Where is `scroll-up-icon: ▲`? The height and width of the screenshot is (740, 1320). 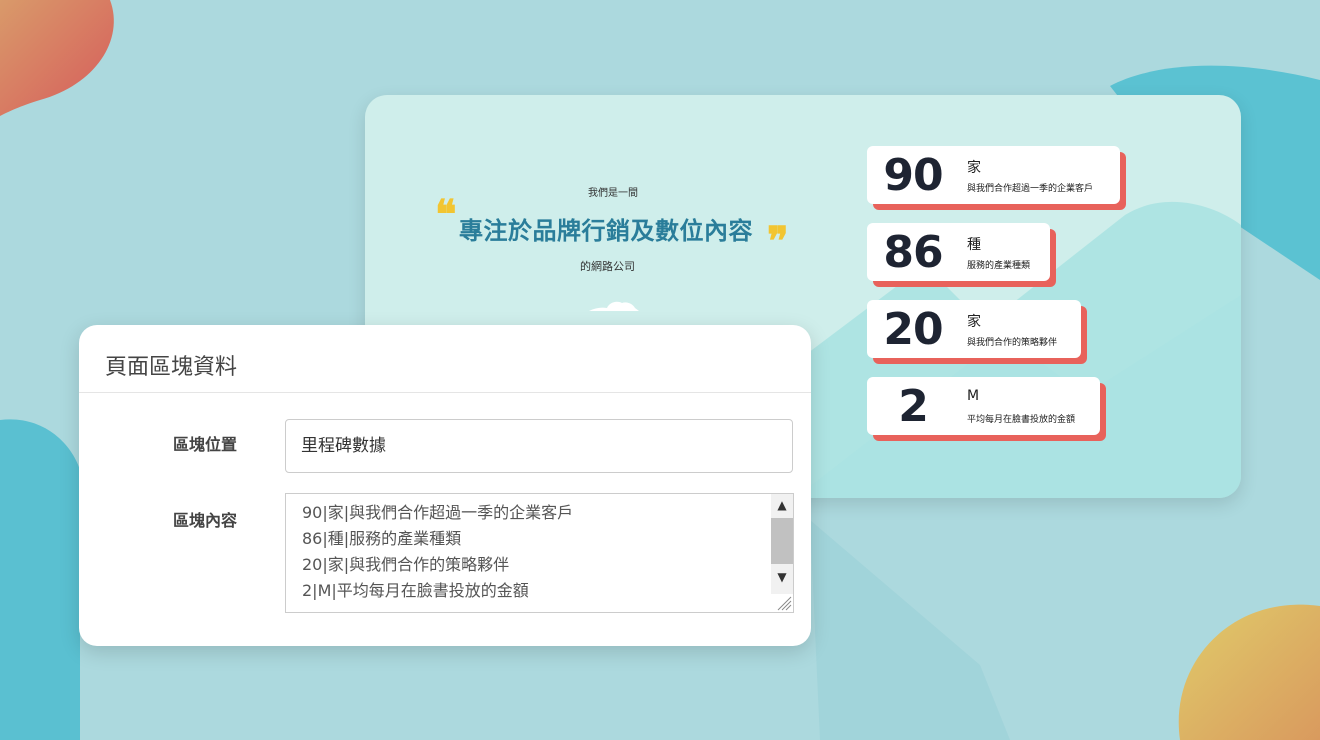 scroll-up-icon: ▲ is located at coordinates (782, 505).